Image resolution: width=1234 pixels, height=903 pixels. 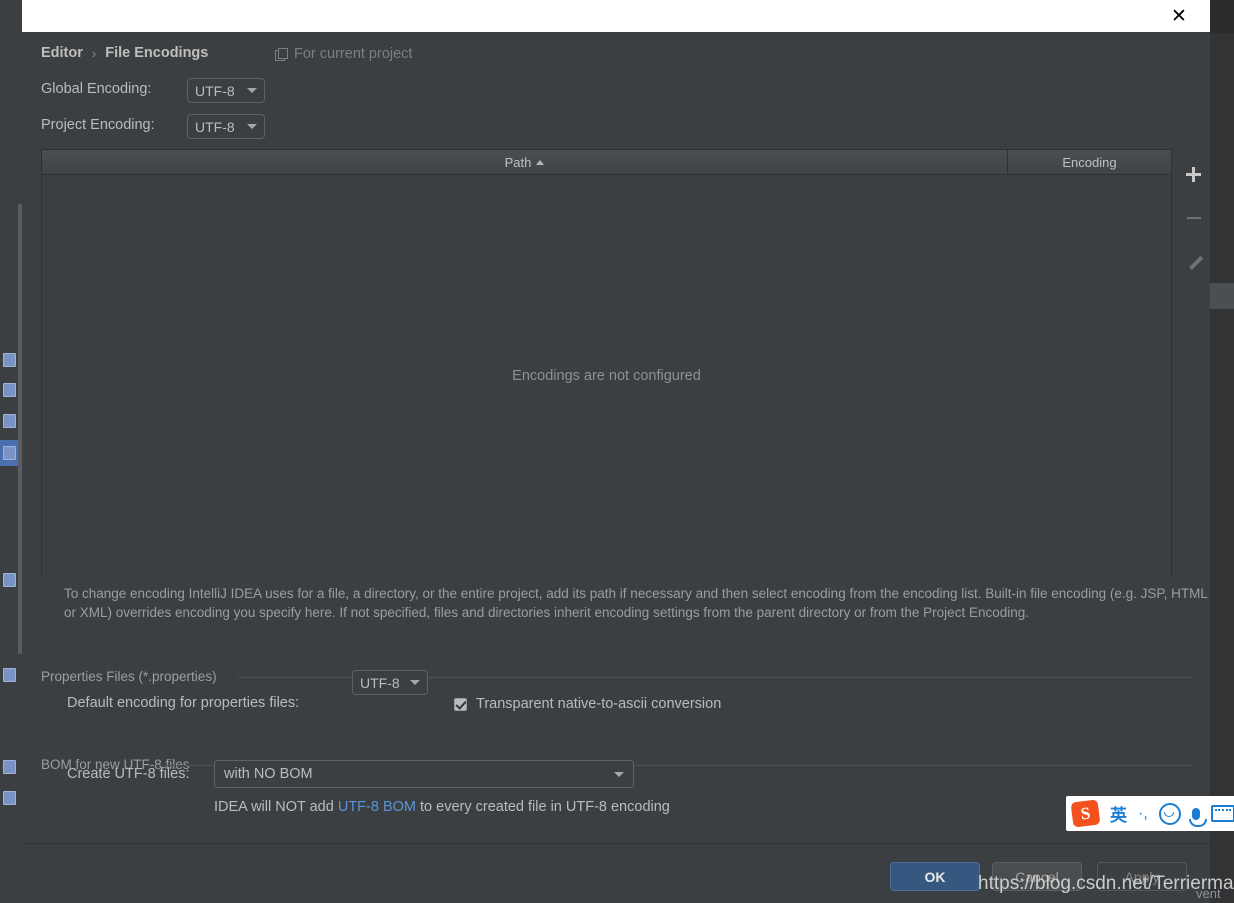 I want to click on pencil-icon, so click(x=1194, y=262).